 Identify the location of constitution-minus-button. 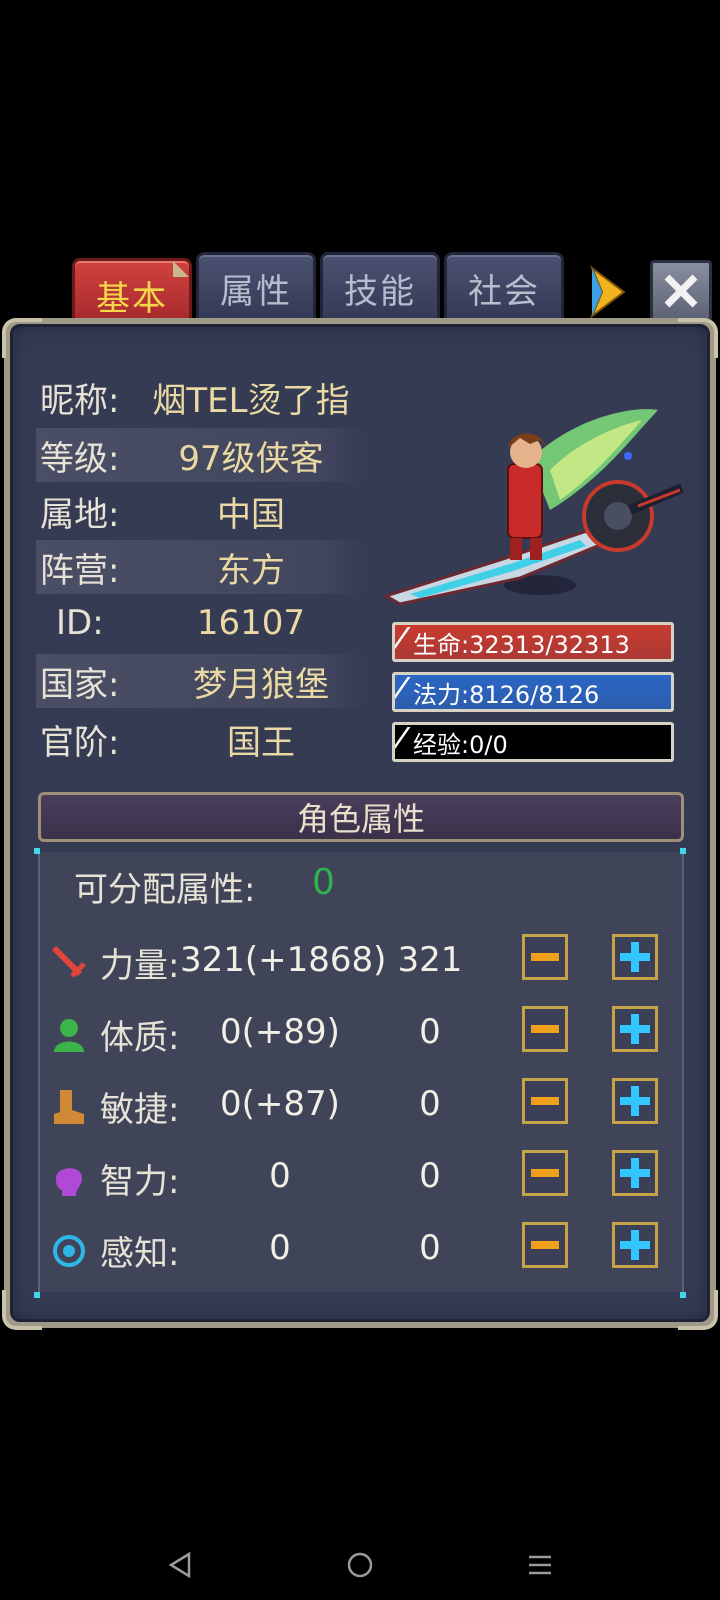
(545, 1029).